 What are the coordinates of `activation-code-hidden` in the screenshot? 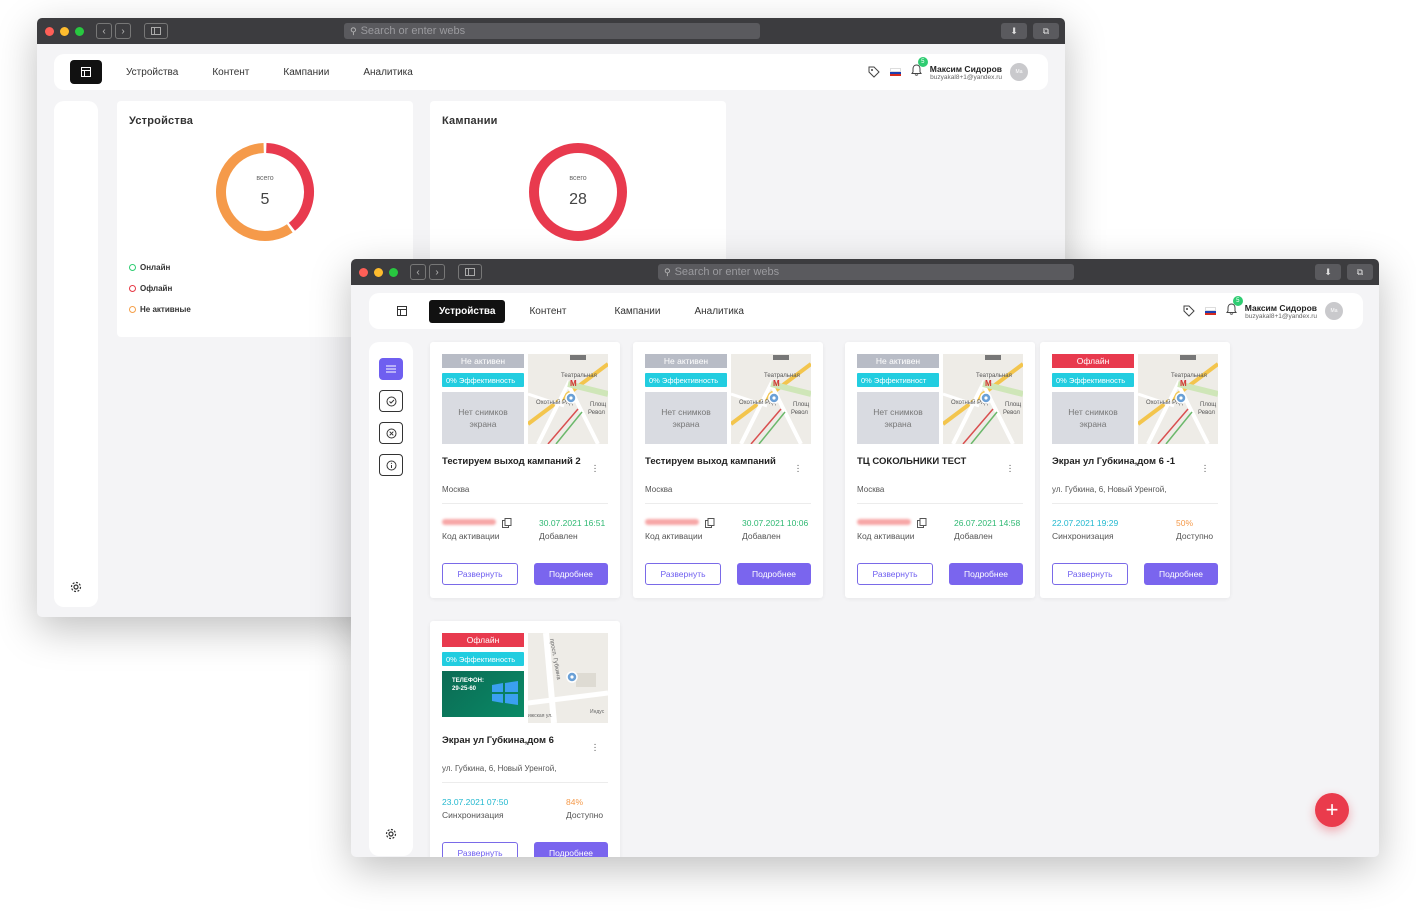 It's located at (469, 522).